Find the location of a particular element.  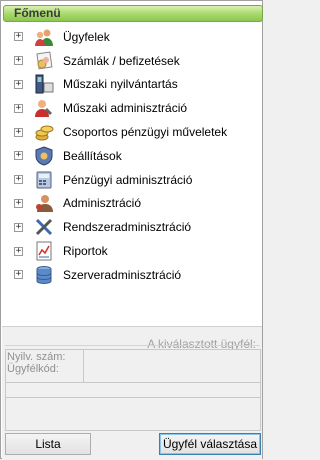

coins-icon is located at coordinates (44, 133).